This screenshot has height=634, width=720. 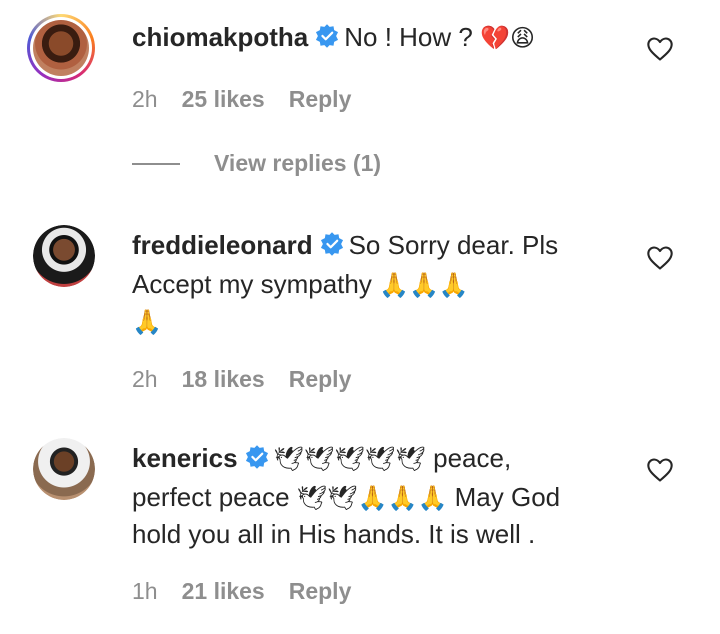 What do you see at coordinates (408, 37) in the screenshot?
I see `comment-body: No ! How ?` at bounding box center [408, 37].